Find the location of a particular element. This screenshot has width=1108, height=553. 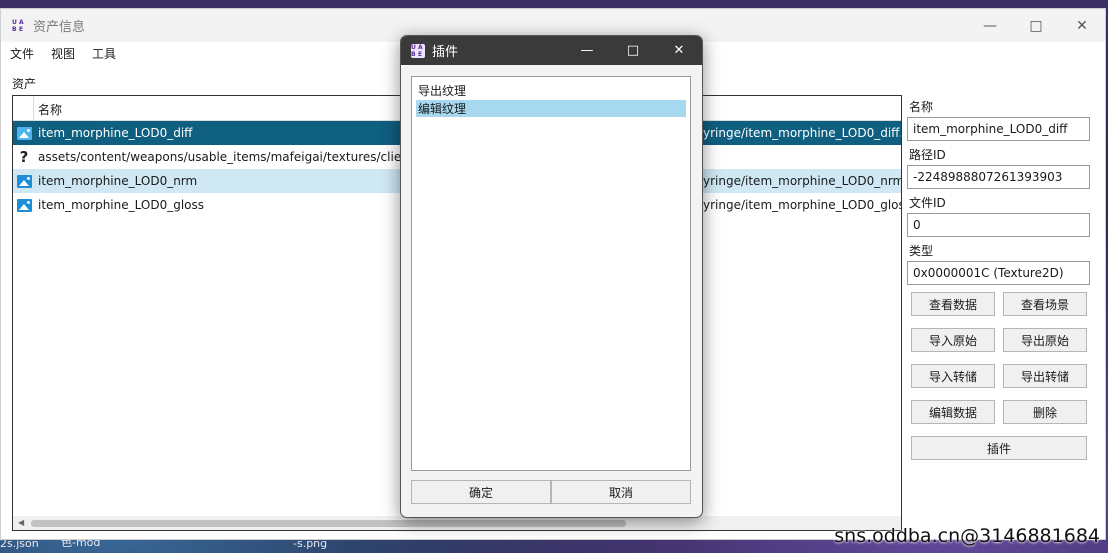

edit-data-button: 编辑数据 is located at coordinates (953, 412).